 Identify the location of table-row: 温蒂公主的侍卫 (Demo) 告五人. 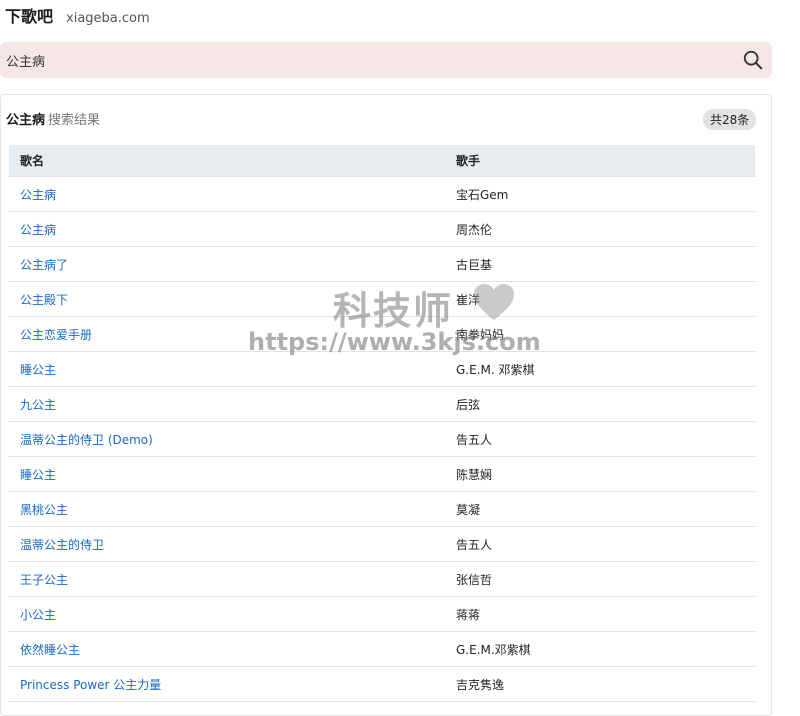
(382, 439).